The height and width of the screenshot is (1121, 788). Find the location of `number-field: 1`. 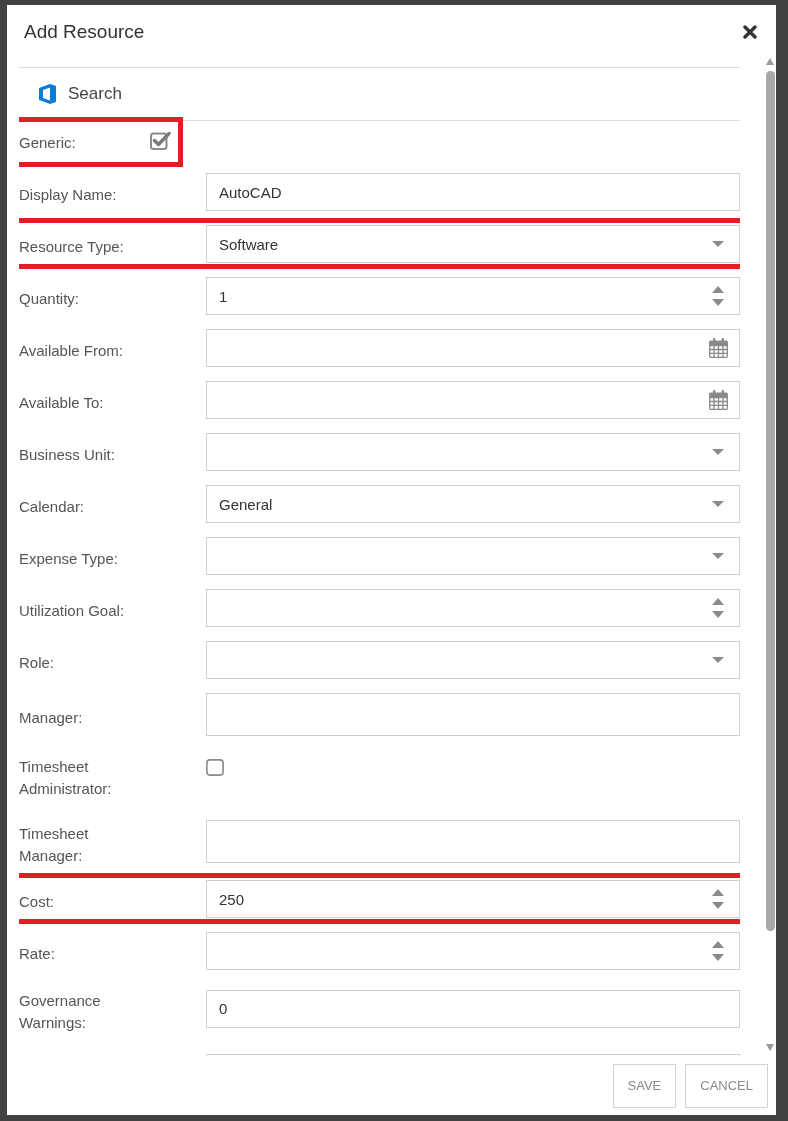

number-field: 1 is located at coordinates (473, 296).